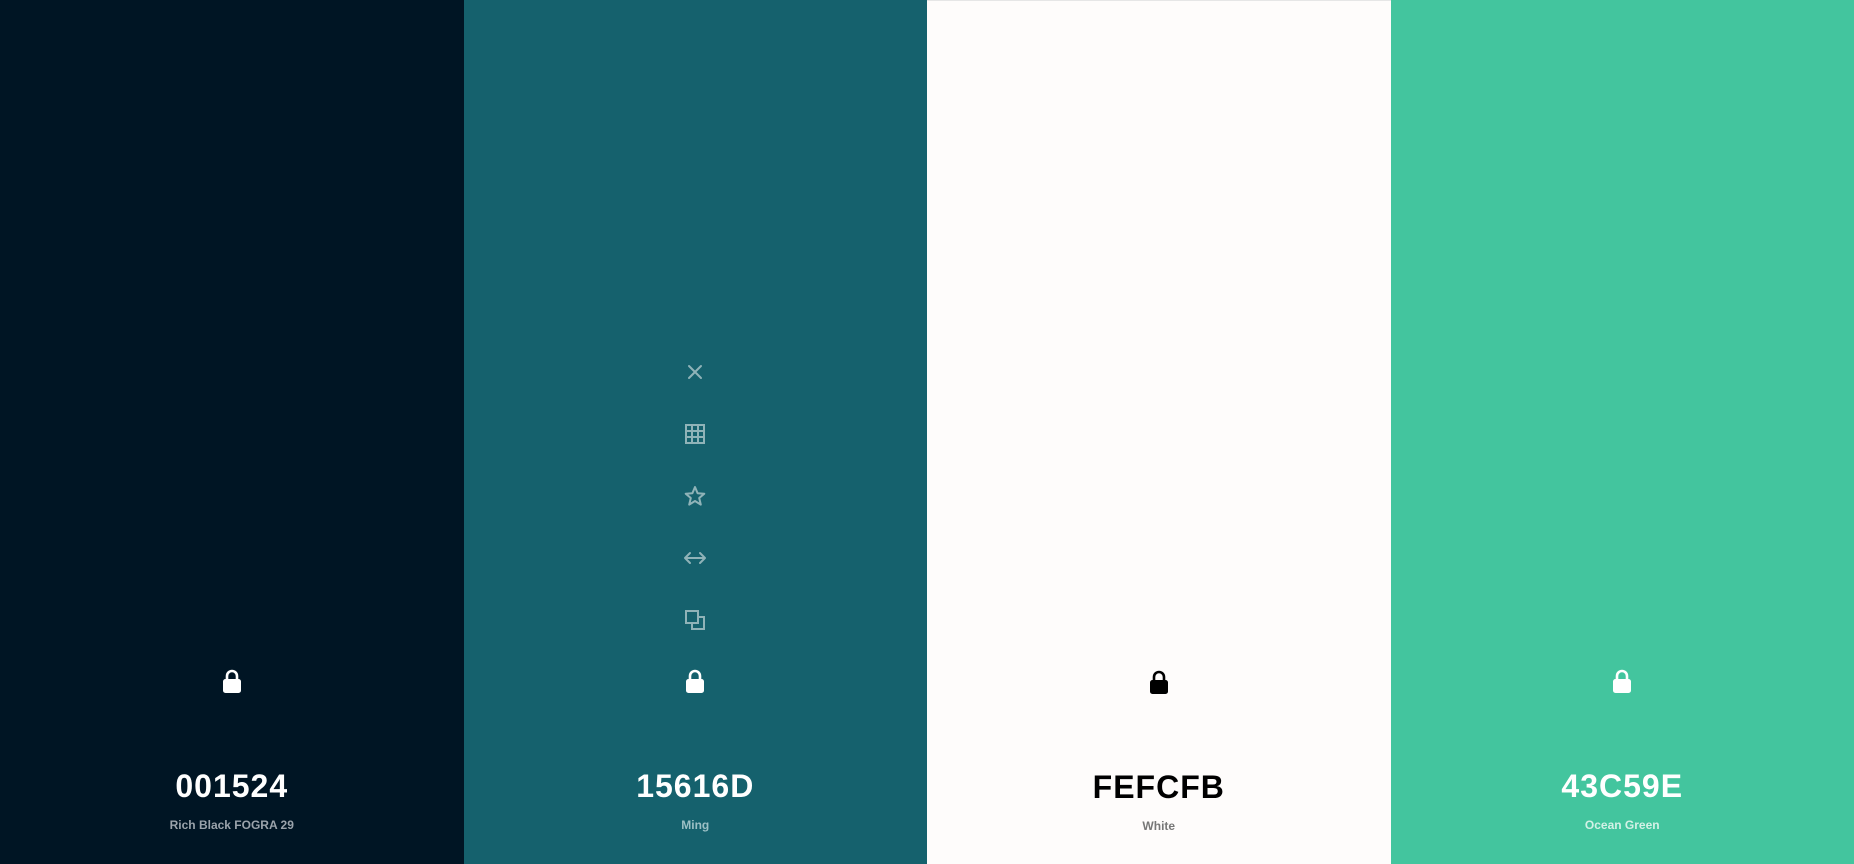 The width and height of the screenshot is (1854, 864). I want to click on star-icon, so click(695, 496).